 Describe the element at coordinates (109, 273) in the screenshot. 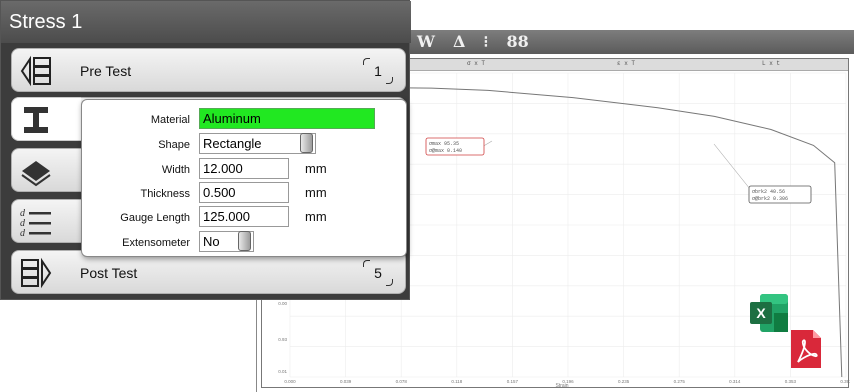

I see `step-label-post-test: Post Test` at that location.